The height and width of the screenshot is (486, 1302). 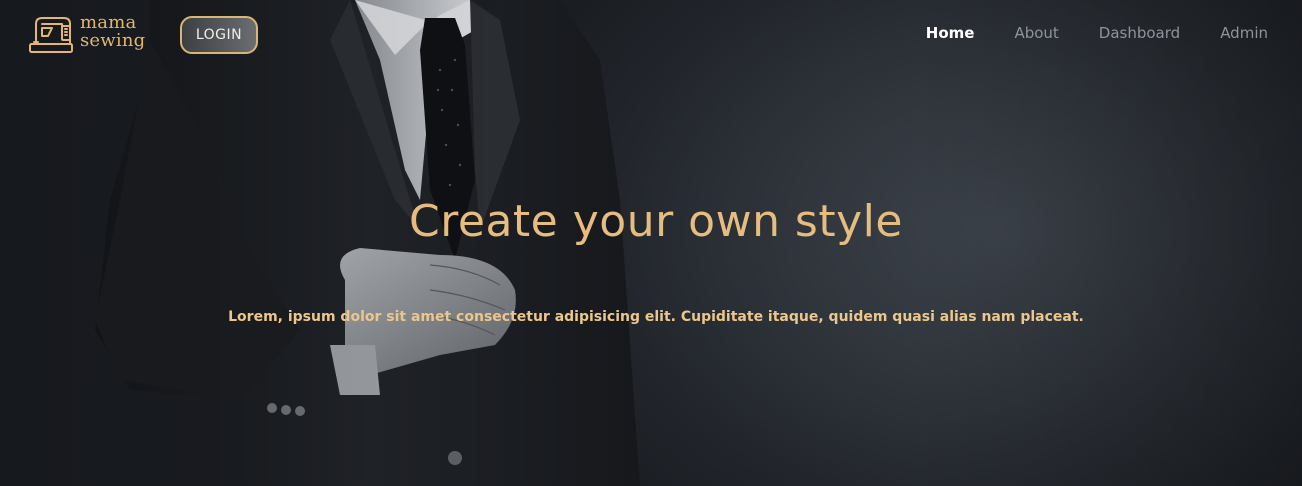 What do you see at coordinates (950, 33) in the screenshot?
I see `nav-link-home: Home` at bounding box center [950, 33].